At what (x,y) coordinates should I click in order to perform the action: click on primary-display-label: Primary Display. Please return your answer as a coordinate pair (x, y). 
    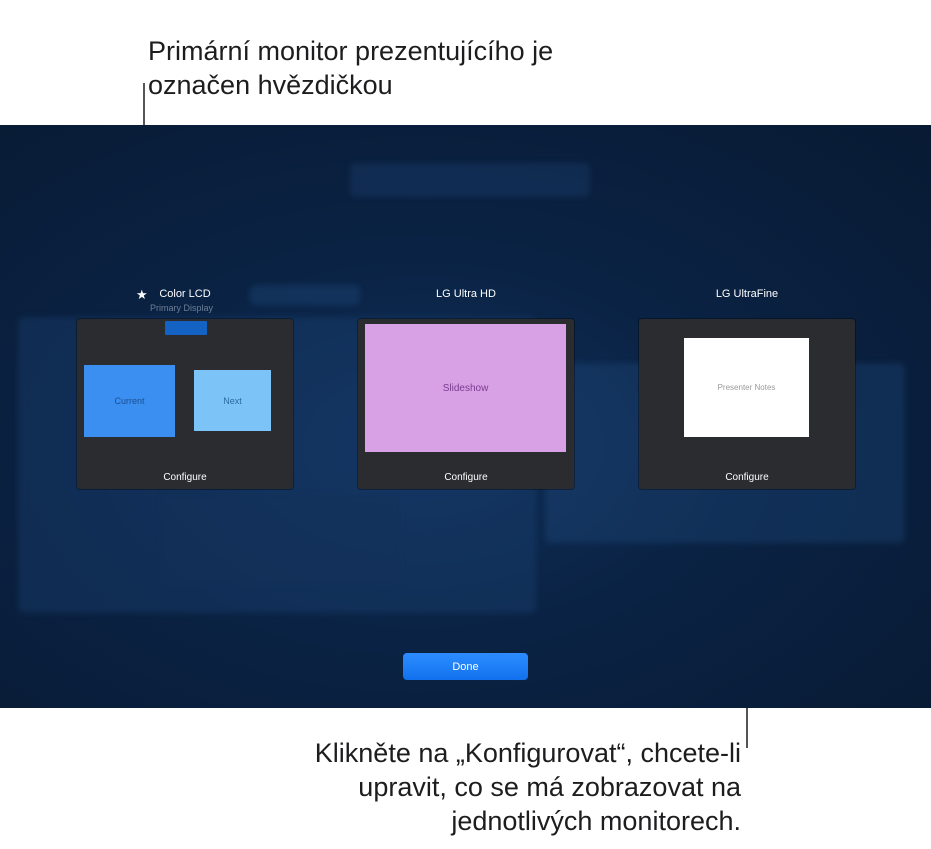
    Looking at the image, I should click on (182, 308).